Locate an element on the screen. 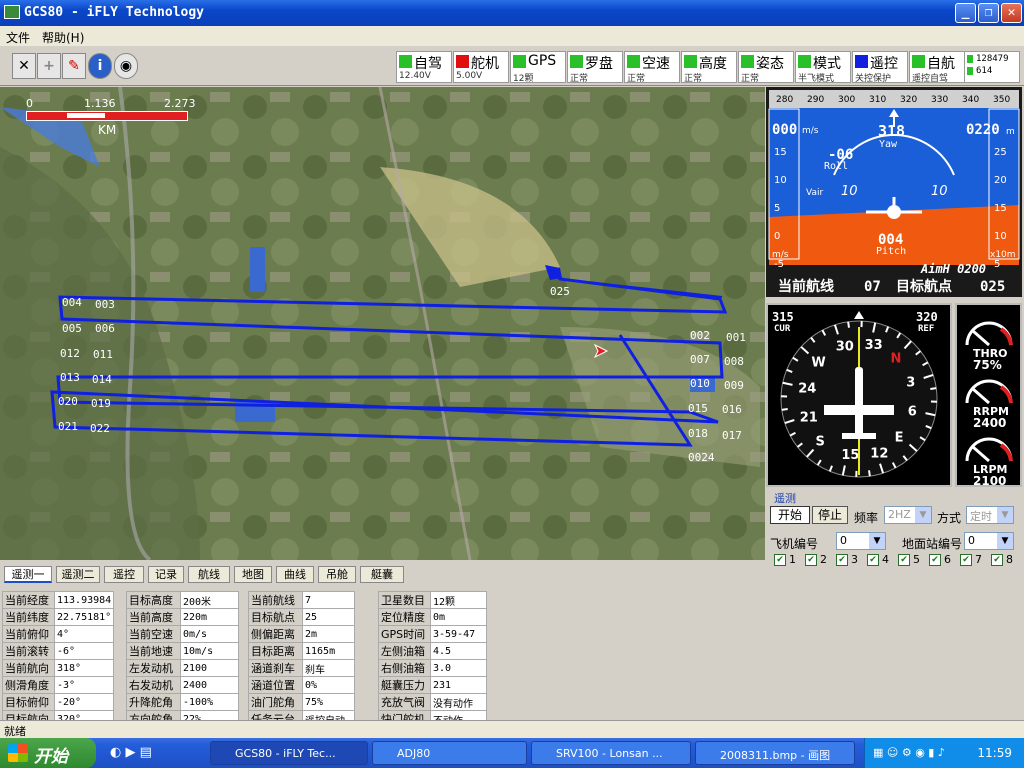  info-icon: i is located at coordinates (100, 66).